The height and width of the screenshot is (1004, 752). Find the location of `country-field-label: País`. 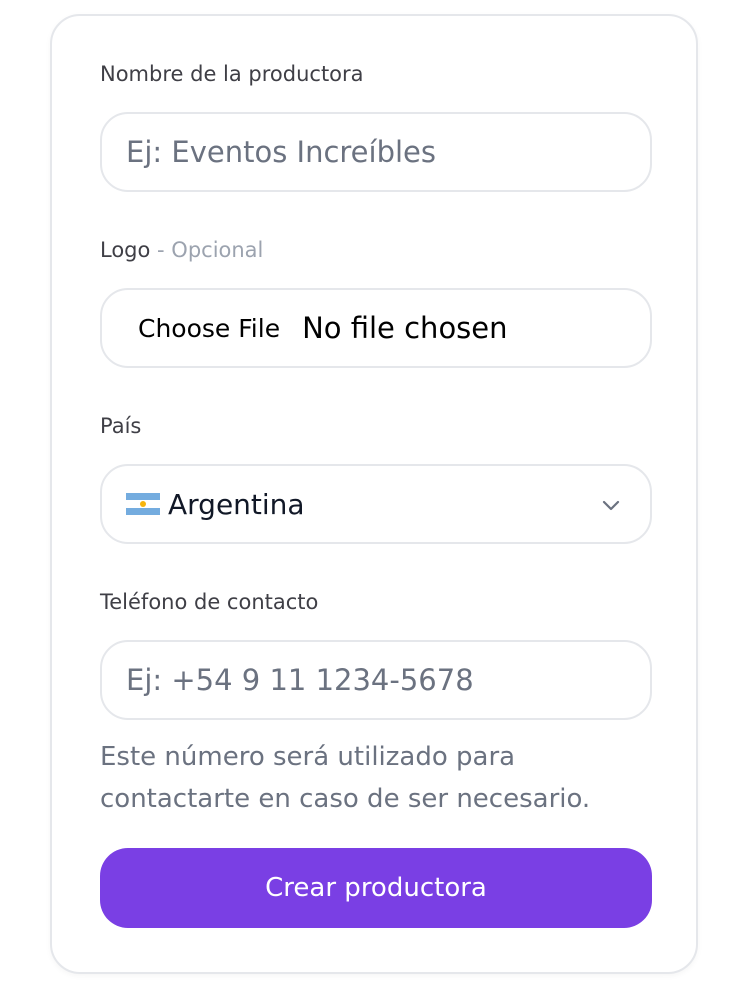

country-field-label: País is located at coordinates (121, 426).